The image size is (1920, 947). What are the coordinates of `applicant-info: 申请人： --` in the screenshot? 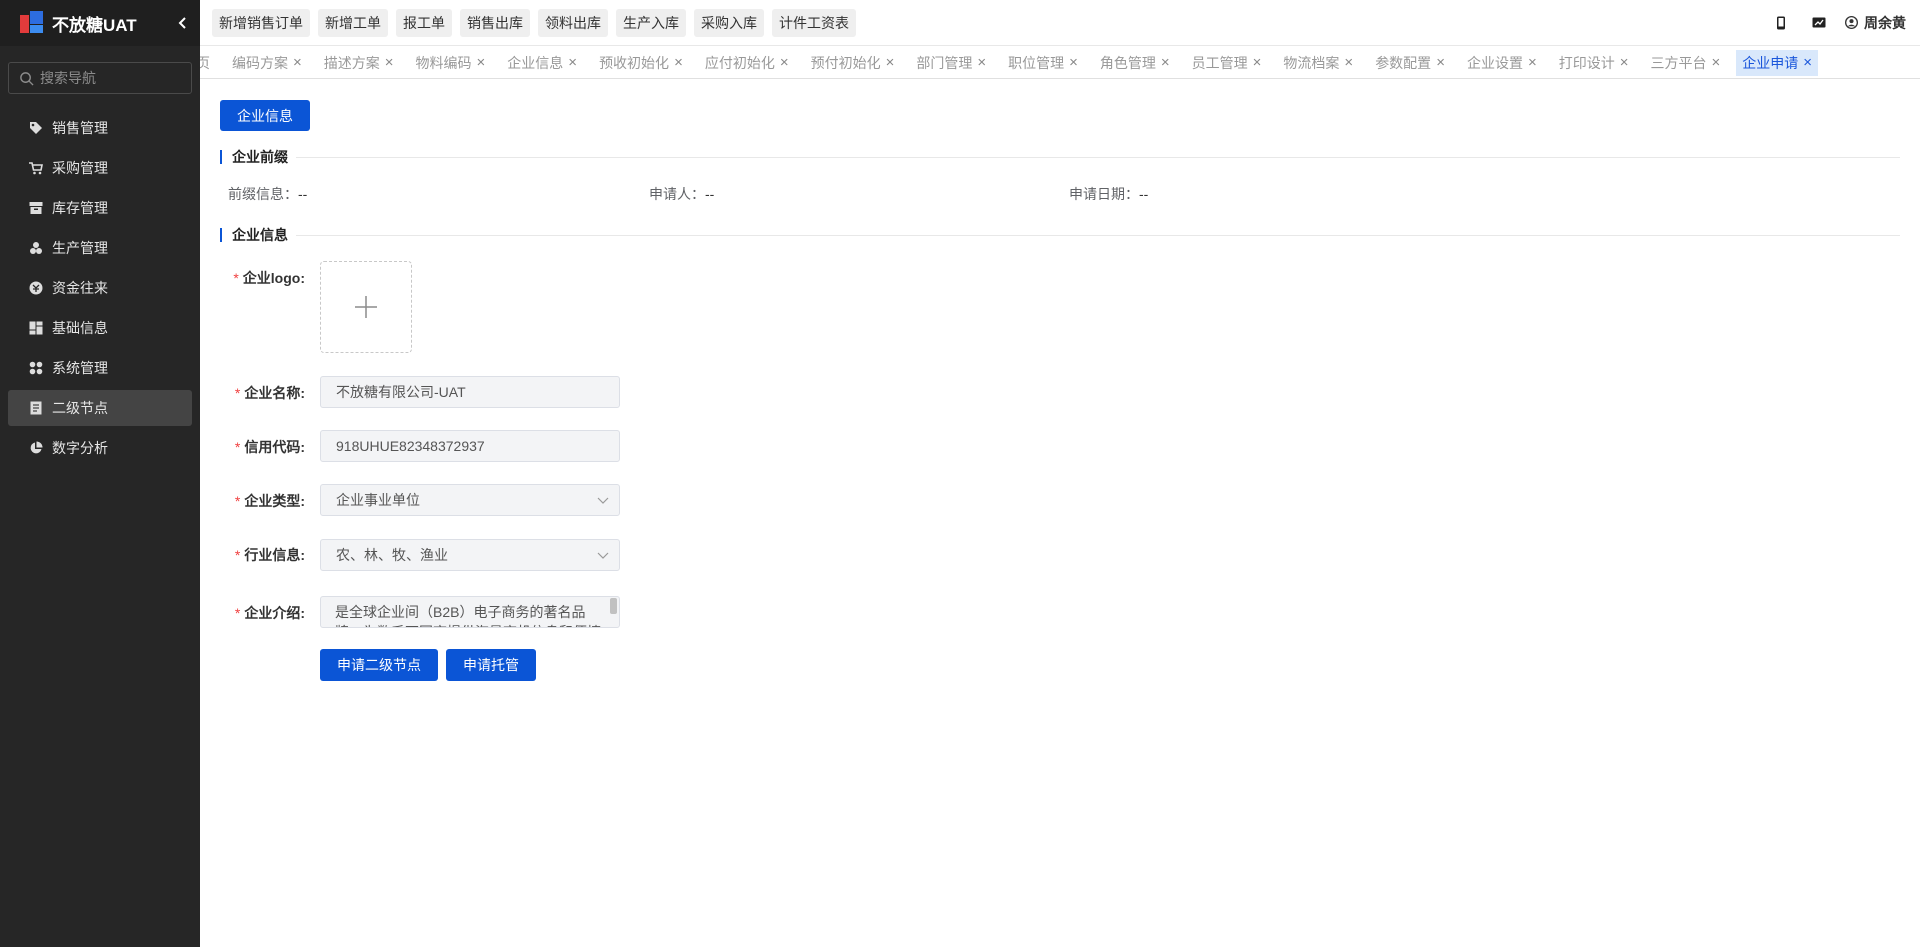 It's located at (681, 194).